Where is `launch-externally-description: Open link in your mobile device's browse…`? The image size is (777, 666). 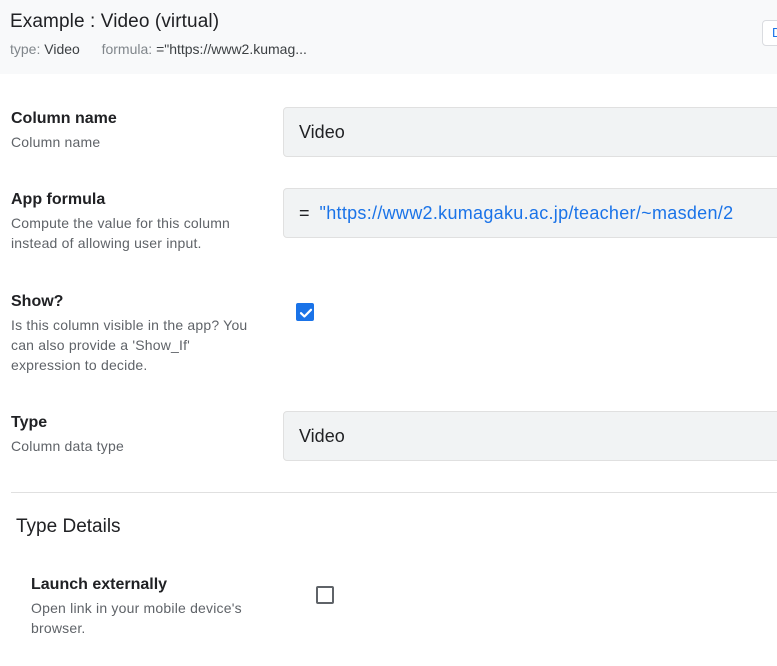 launch-externally-description: Open link in your mobile device's browse… is located at coordinates (136, 618).